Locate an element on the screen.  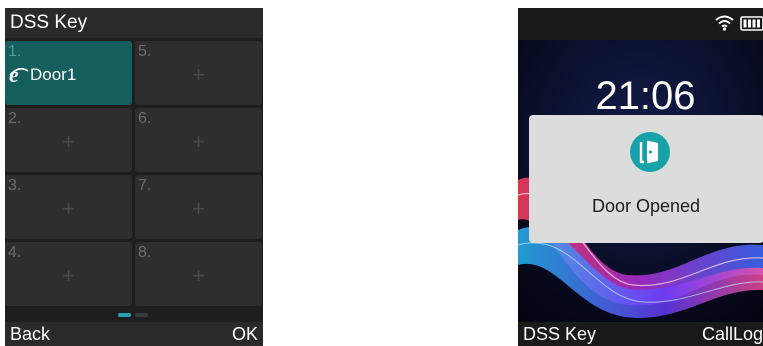
dss-key-softkey: DSS Key is located at coordinates (559, 334).